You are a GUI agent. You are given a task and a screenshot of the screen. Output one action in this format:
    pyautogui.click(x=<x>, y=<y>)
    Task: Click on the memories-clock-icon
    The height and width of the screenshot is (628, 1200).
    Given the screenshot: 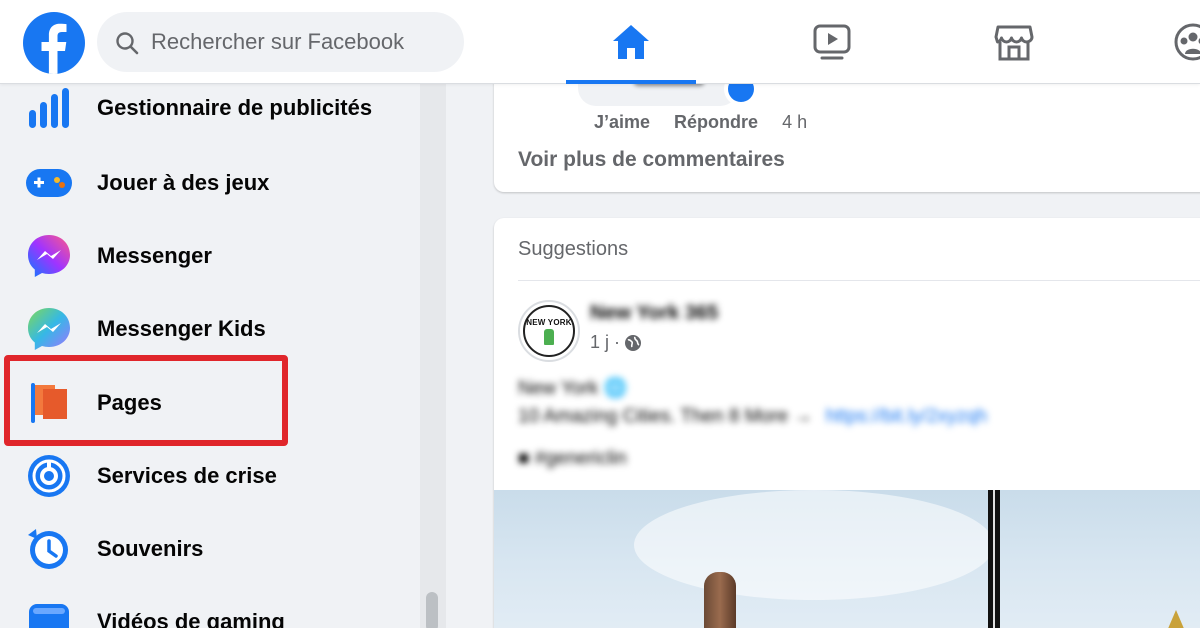 What is the action you would take?
    pyautogui.click(x=49, y=549)
    